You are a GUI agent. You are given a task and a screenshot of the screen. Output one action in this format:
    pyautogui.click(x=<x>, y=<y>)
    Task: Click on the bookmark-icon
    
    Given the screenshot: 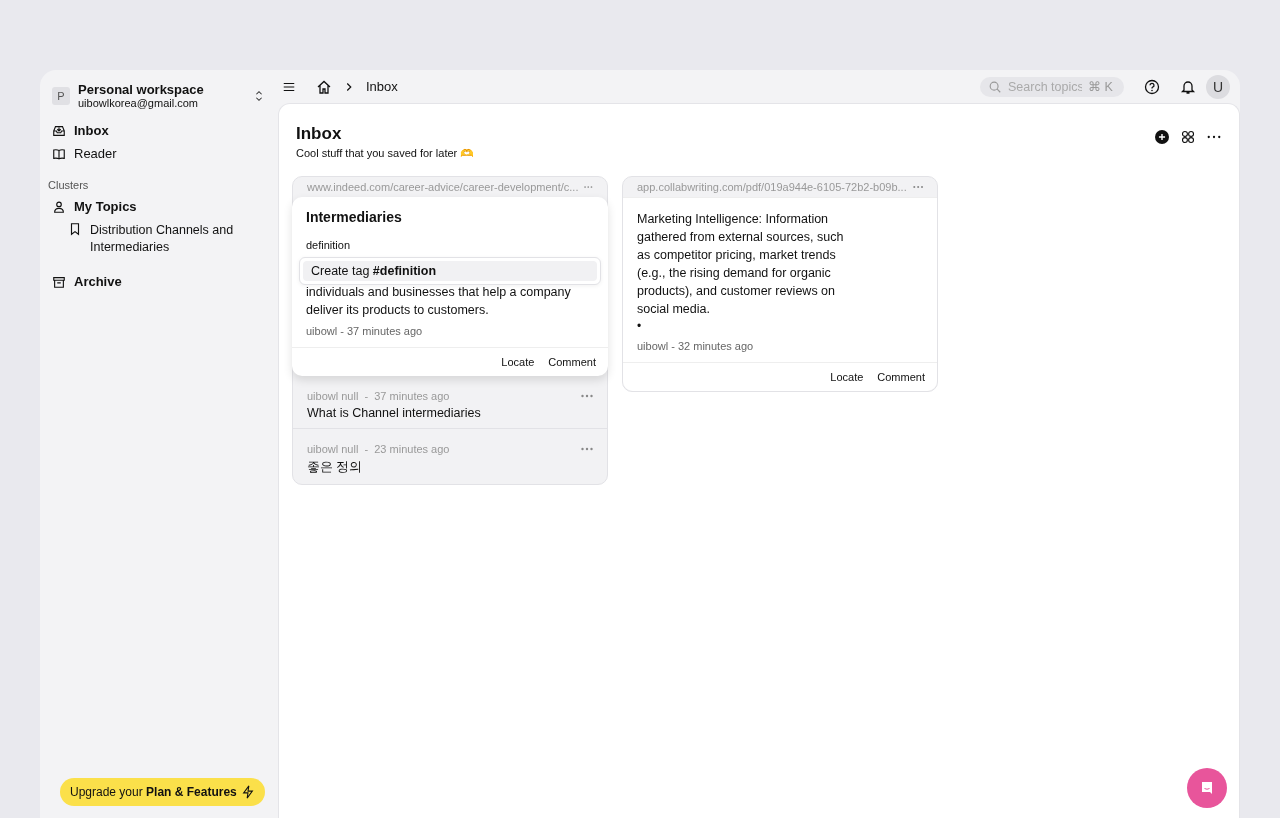 What is the action you would take?
    pyautogui.click(x=75, y=229)
    